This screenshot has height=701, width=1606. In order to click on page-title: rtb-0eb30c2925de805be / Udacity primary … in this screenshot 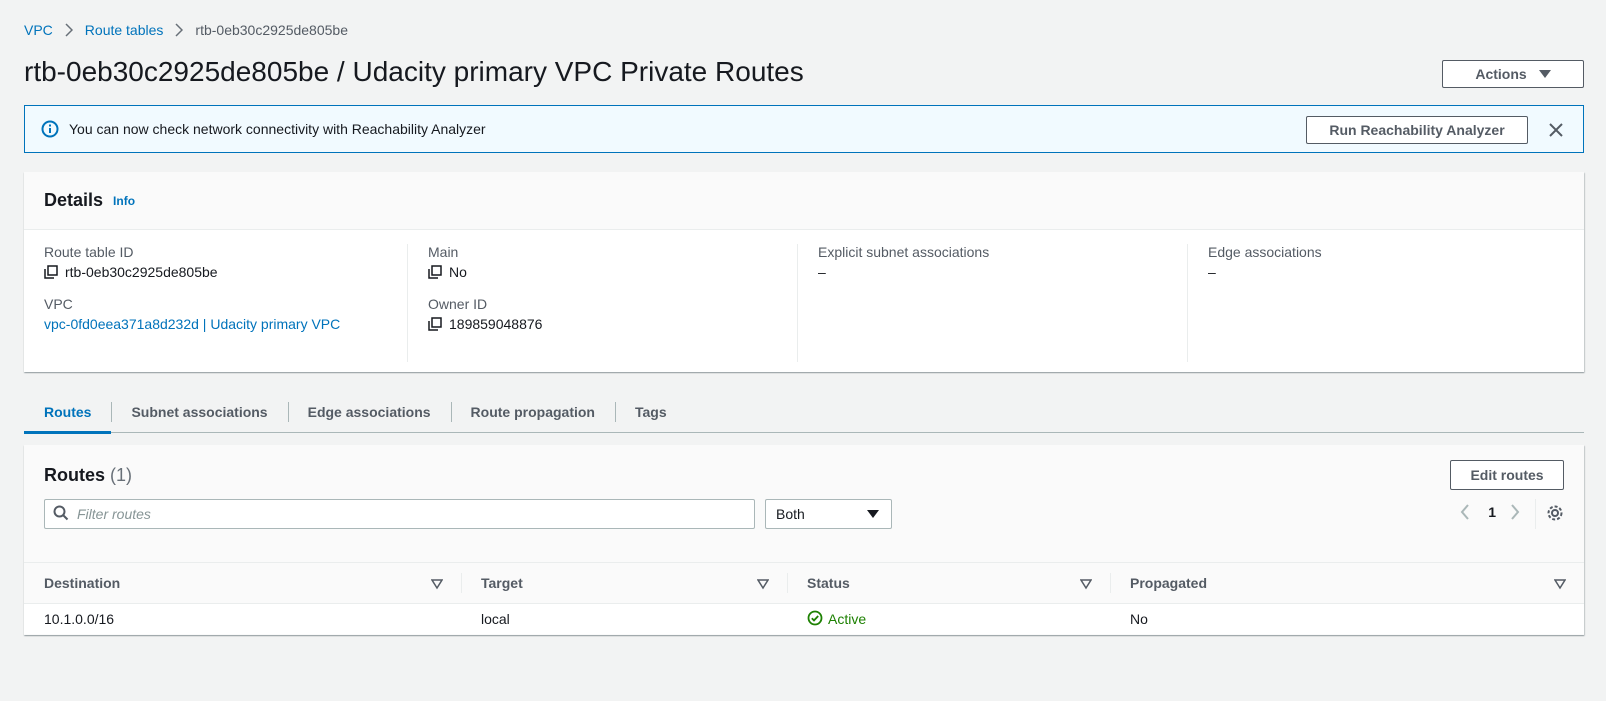, I will do `click(414, 71)`.